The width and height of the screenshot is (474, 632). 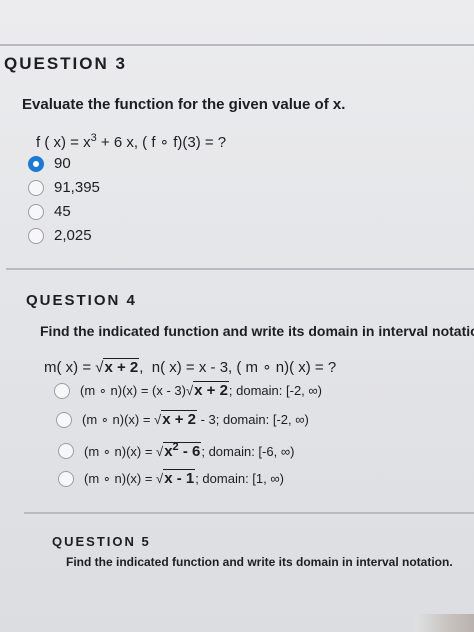 I want to click on option-label: (m ∘ n)(x) = √x2 - 6; domain: [-6, ∞), so click(x=189, y=450).